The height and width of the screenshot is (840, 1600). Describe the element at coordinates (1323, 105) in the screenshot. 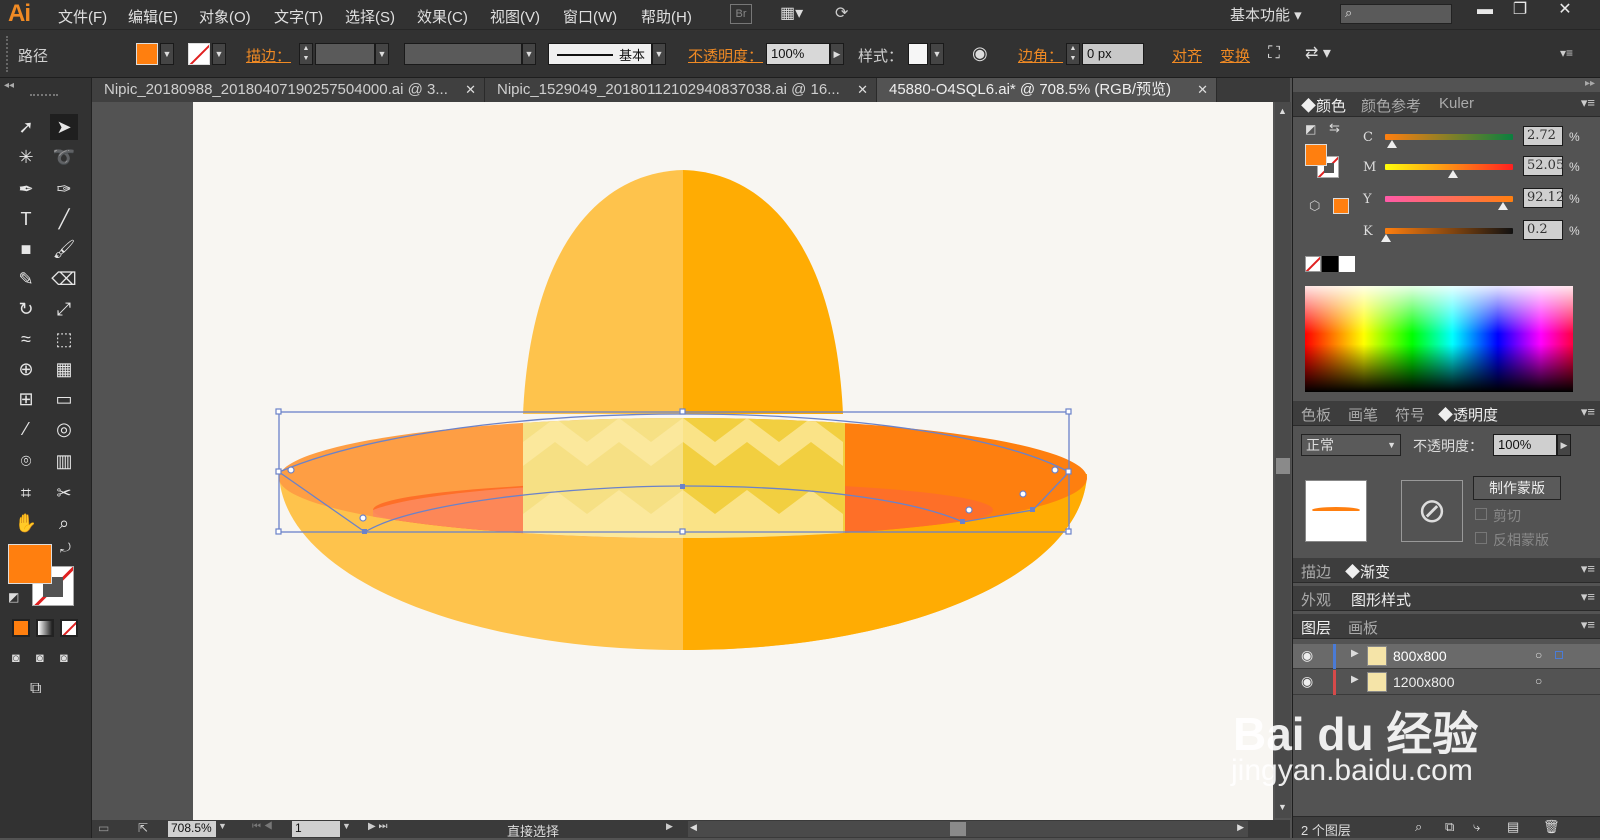

I see `tab-color: ◆颜色` at that location.